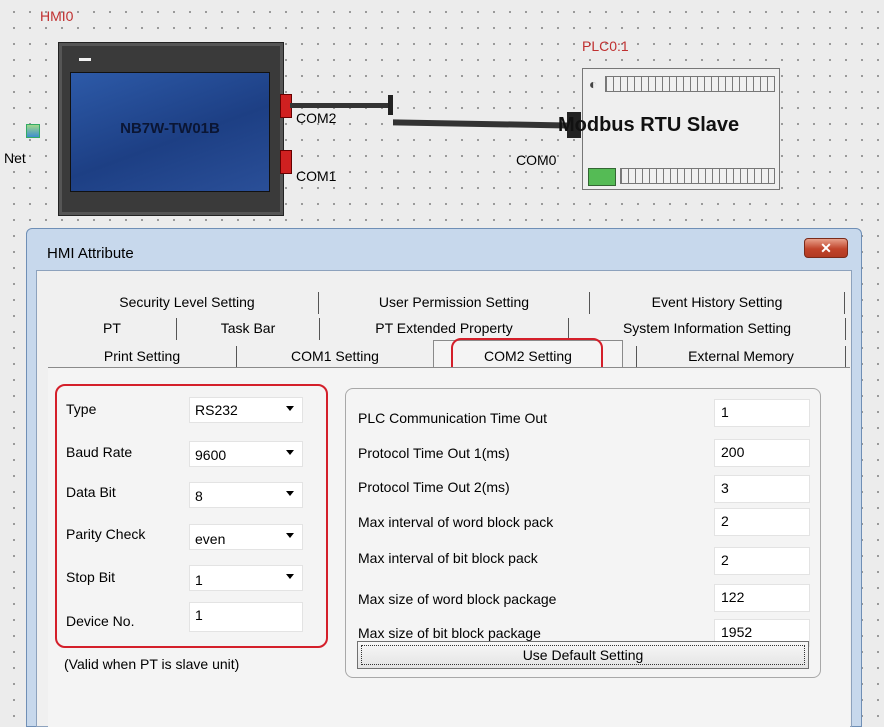 Image resolution: width=884 pixels, height=727 pixels. Describe the element at coordinates (717, 302) in the screenshot. I see `tab-event-history-setting: Event History Setting` at that location.